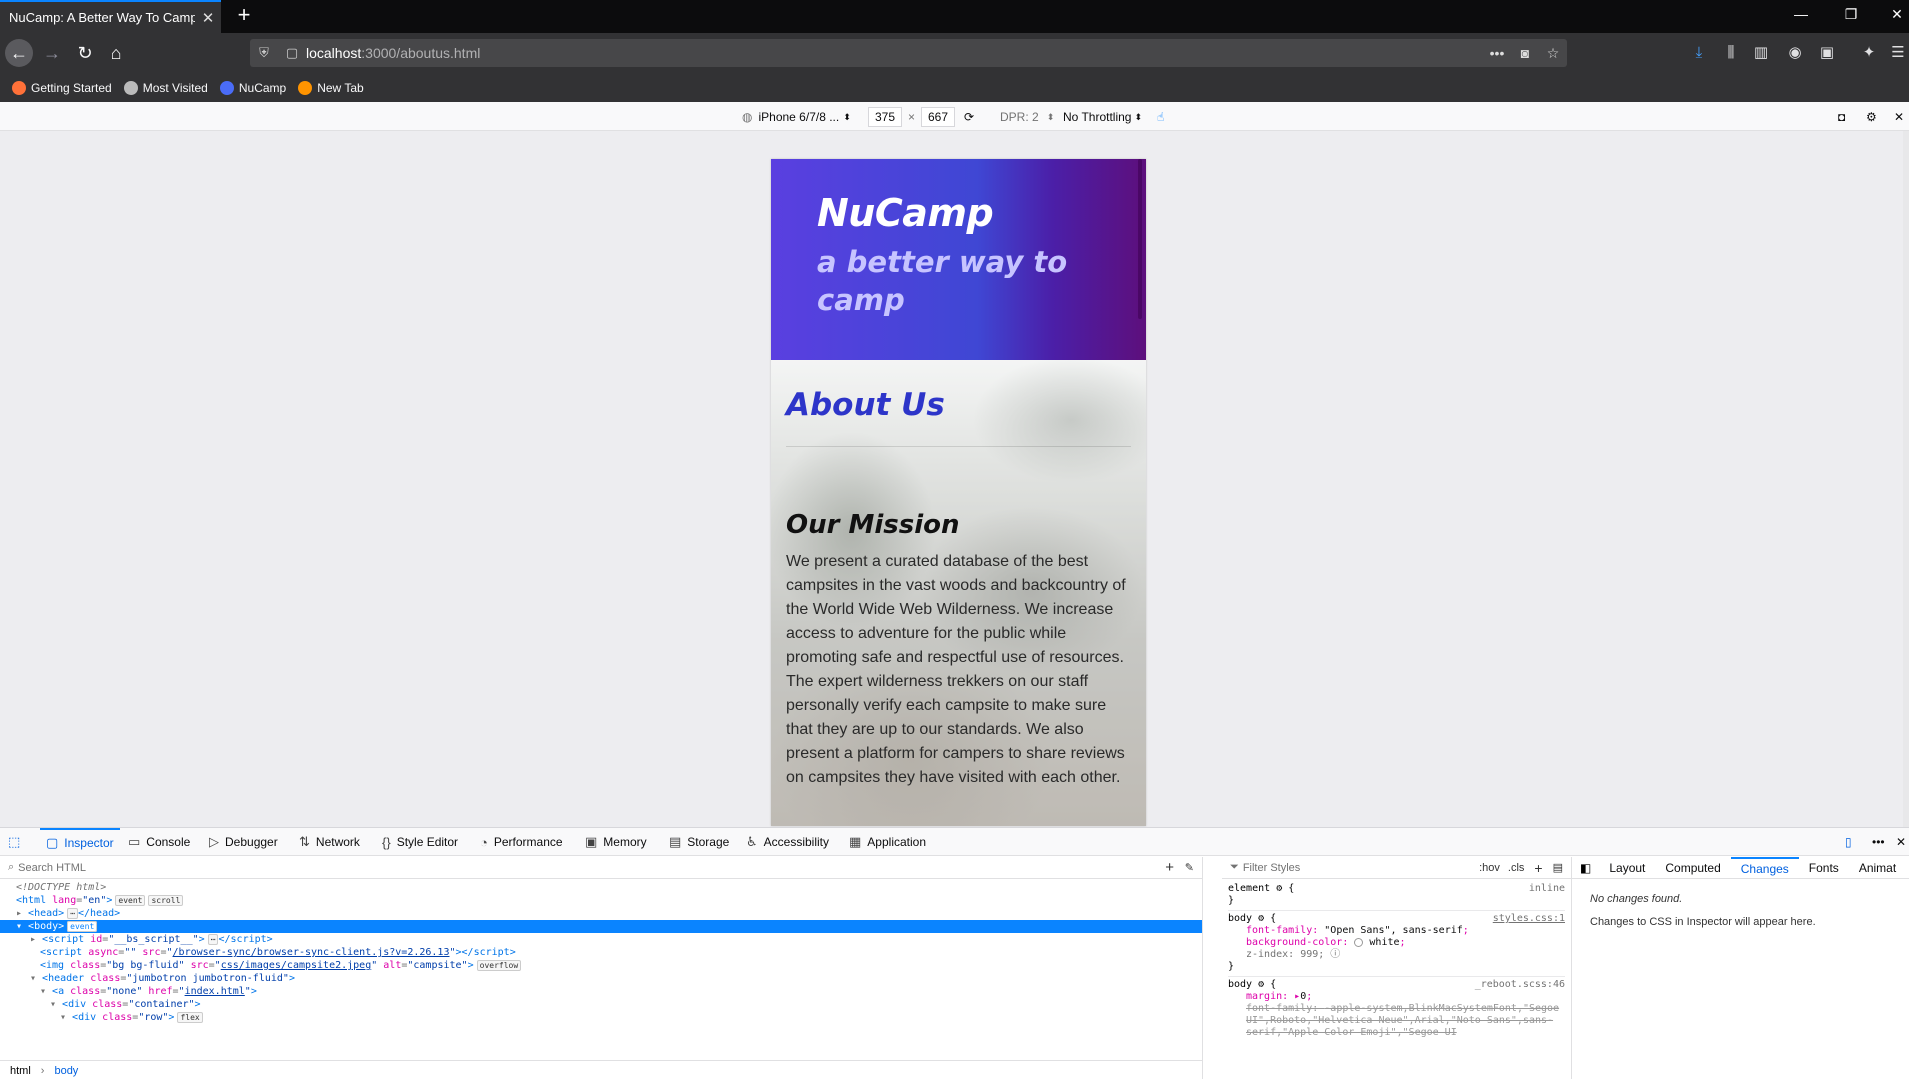 This screenshot has width=1909, height=1079. I want to click on tree-node: ▸ <script id="__bs_script__"> ⋯ </script>, so click(601, 939).